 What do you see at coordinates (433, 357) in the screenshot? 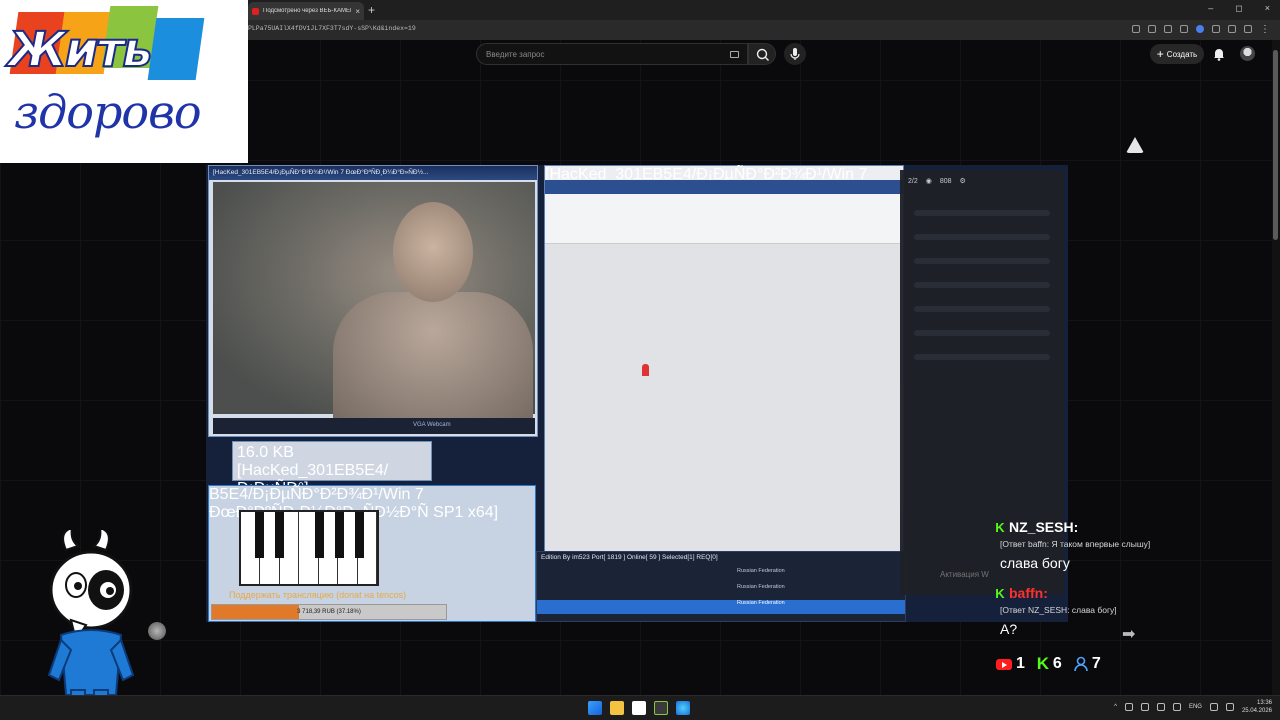
I see `person-body` at bounding box center [433, 357].